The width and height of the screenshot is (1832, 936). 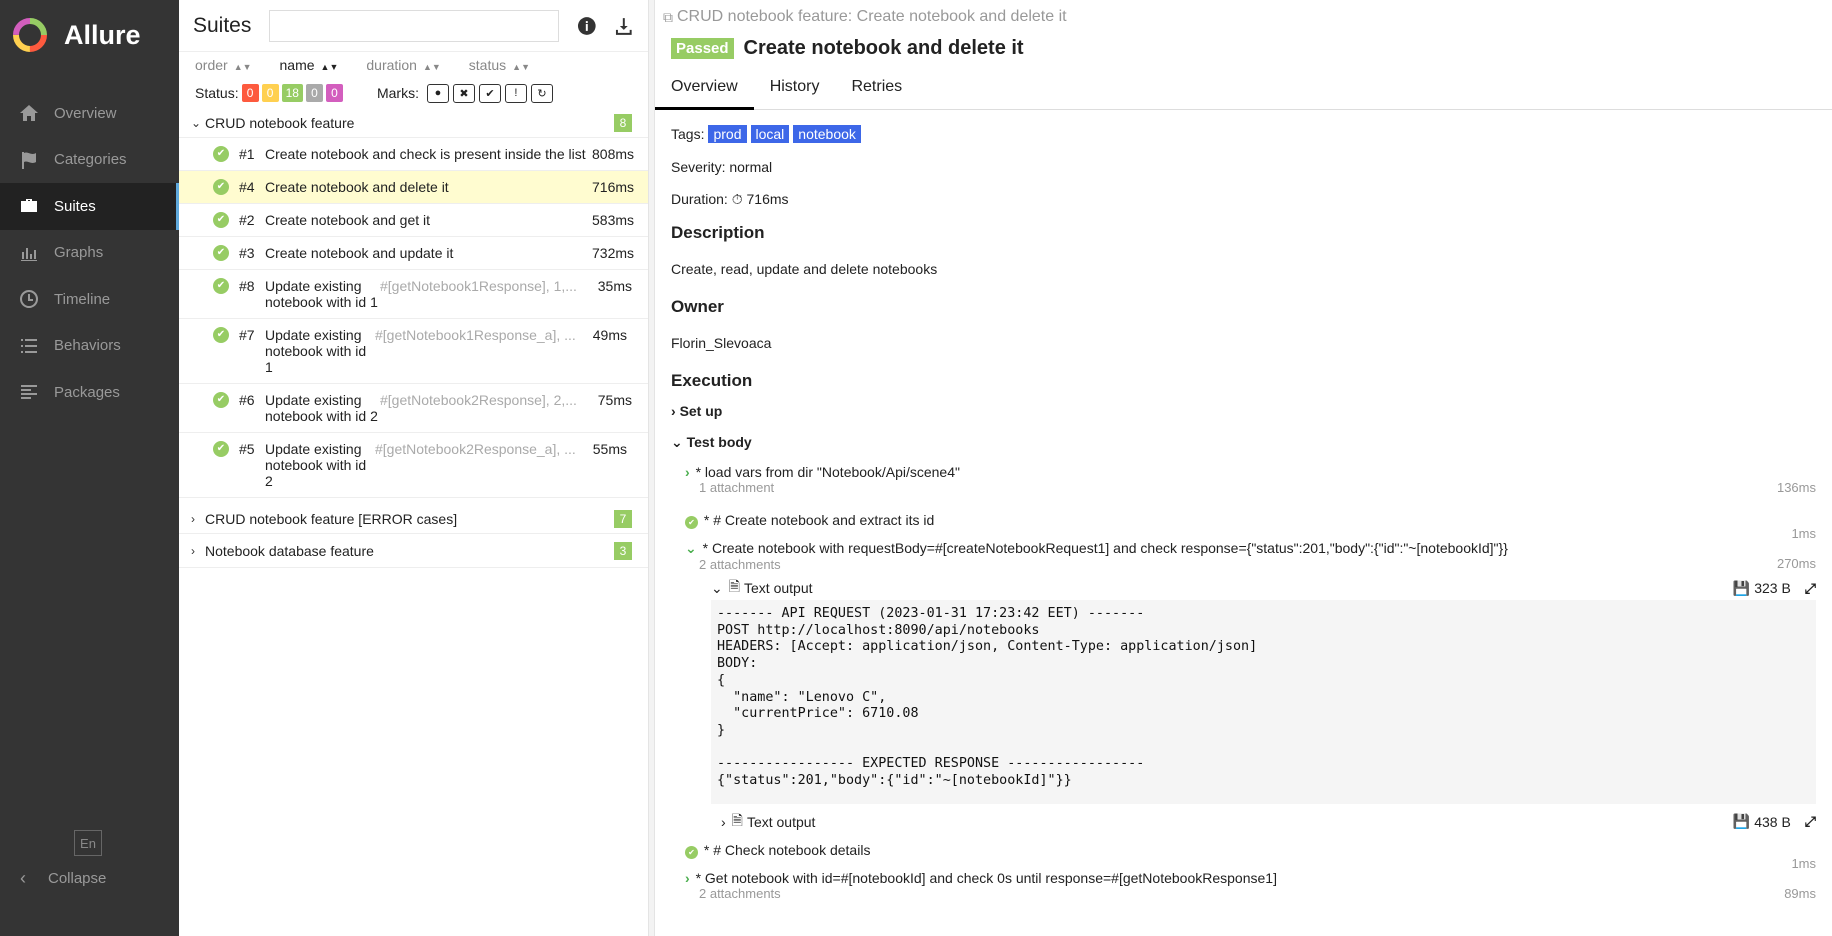 I want to click on status-filter-unknown: 0, so click(x=334, y=93).